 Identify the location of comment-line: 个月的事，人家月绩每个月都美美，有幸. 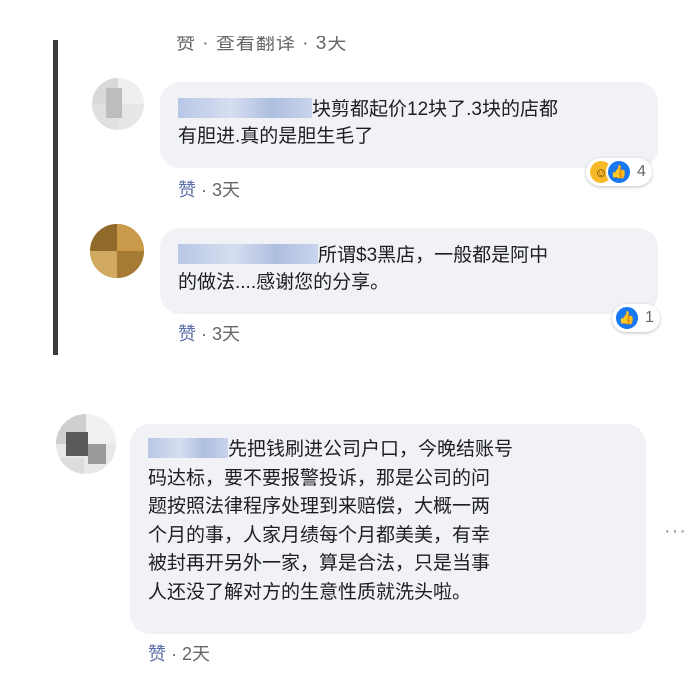
(319, 535).